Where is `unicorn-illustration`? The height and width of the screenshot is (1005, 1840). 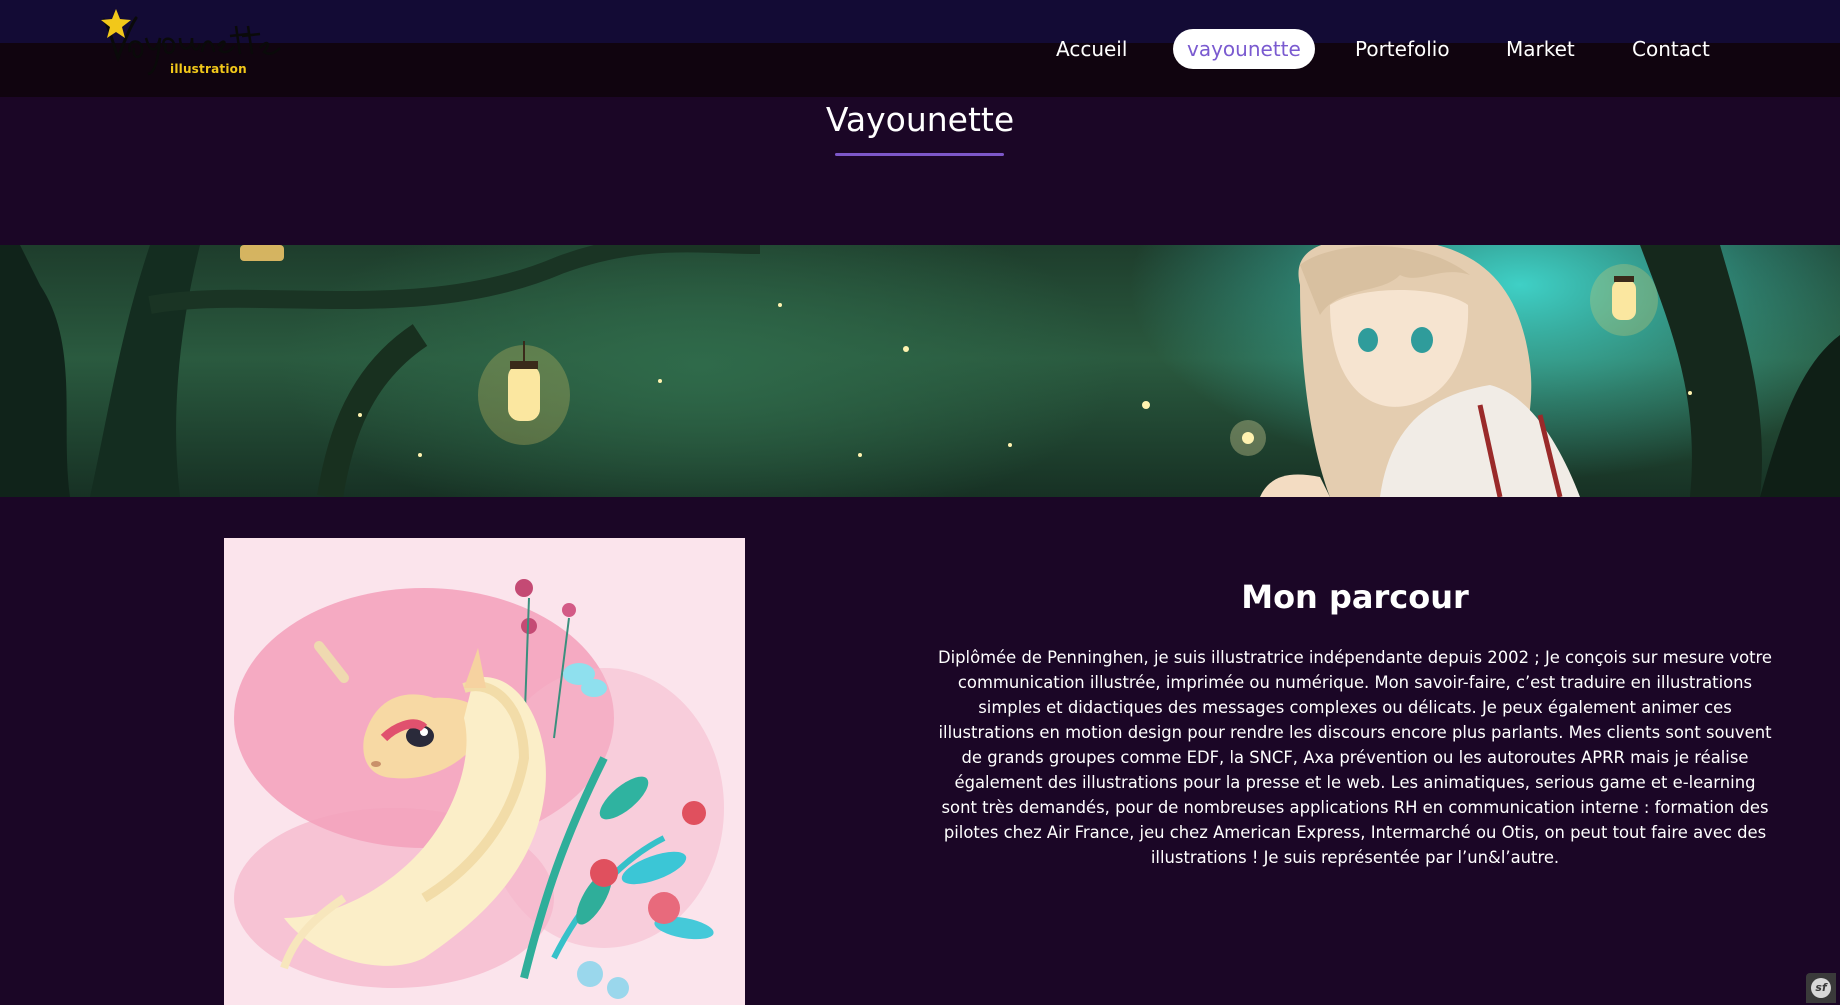 unicorn-illustration is located at coordinates (479, 789).